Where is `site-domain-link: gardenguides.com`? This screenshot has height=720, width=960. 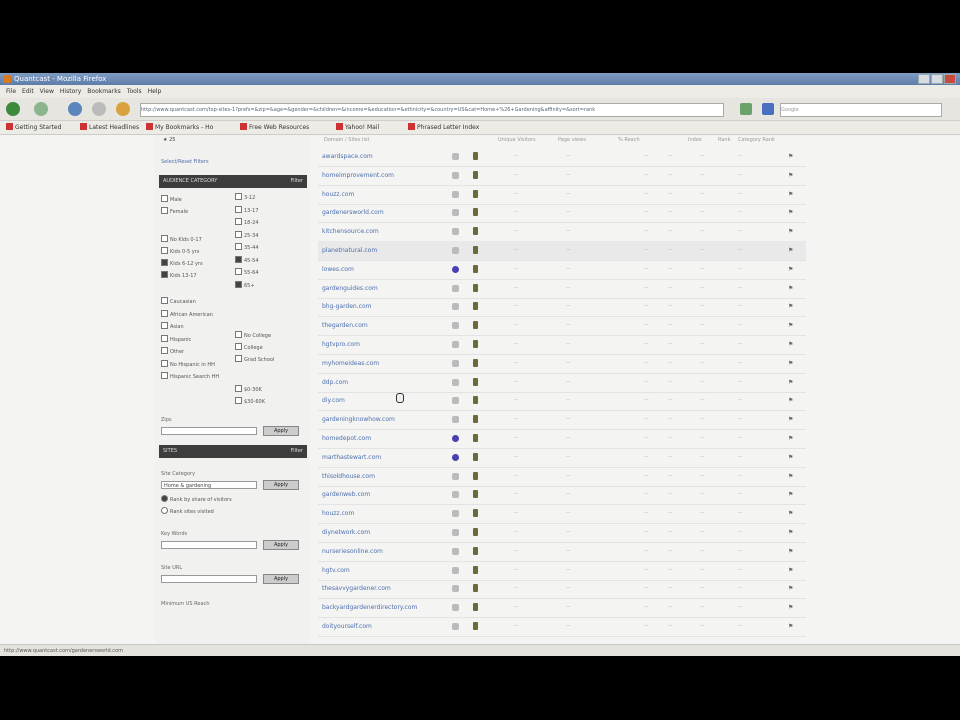
site-domain-link: gardenguides.com is located at coordinates (350, 288).